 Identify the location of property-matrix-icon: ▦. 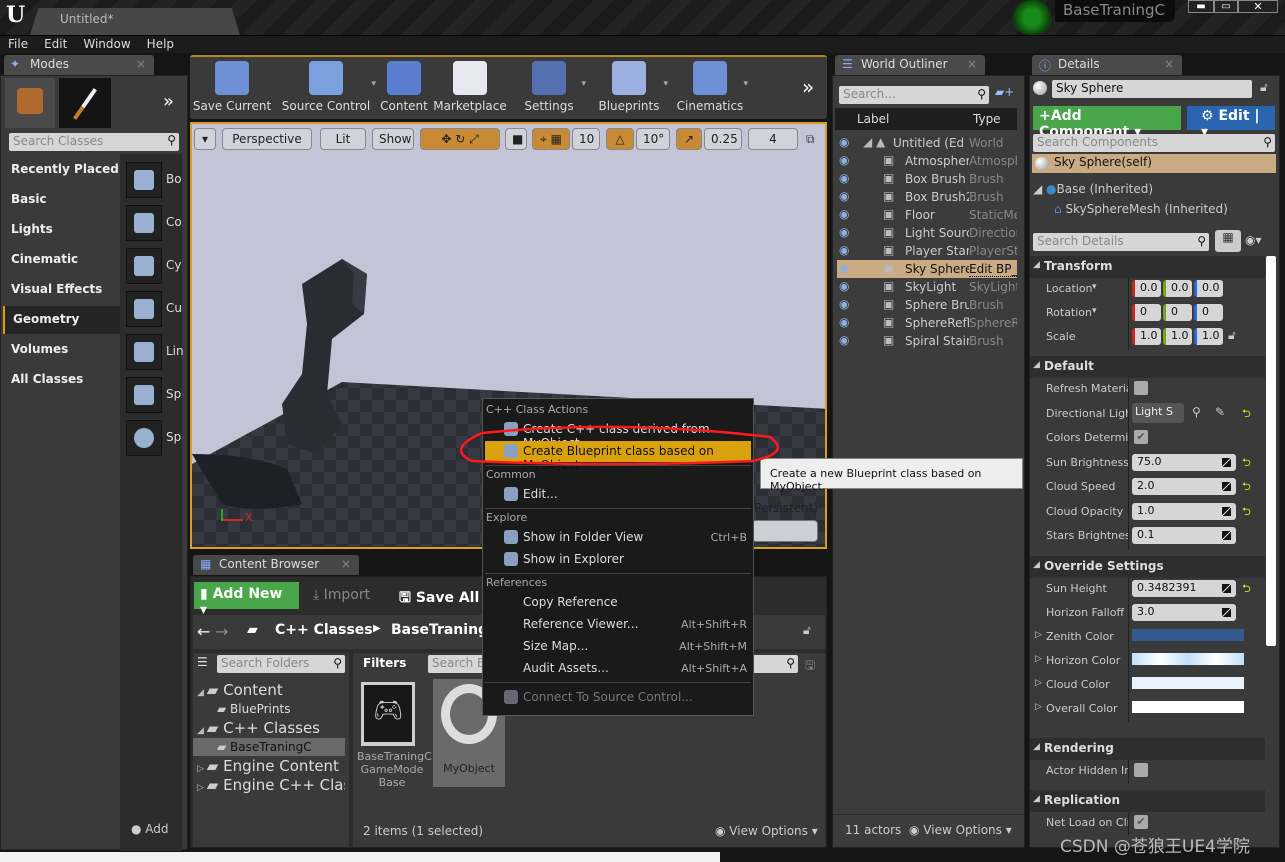
(1228, 241).